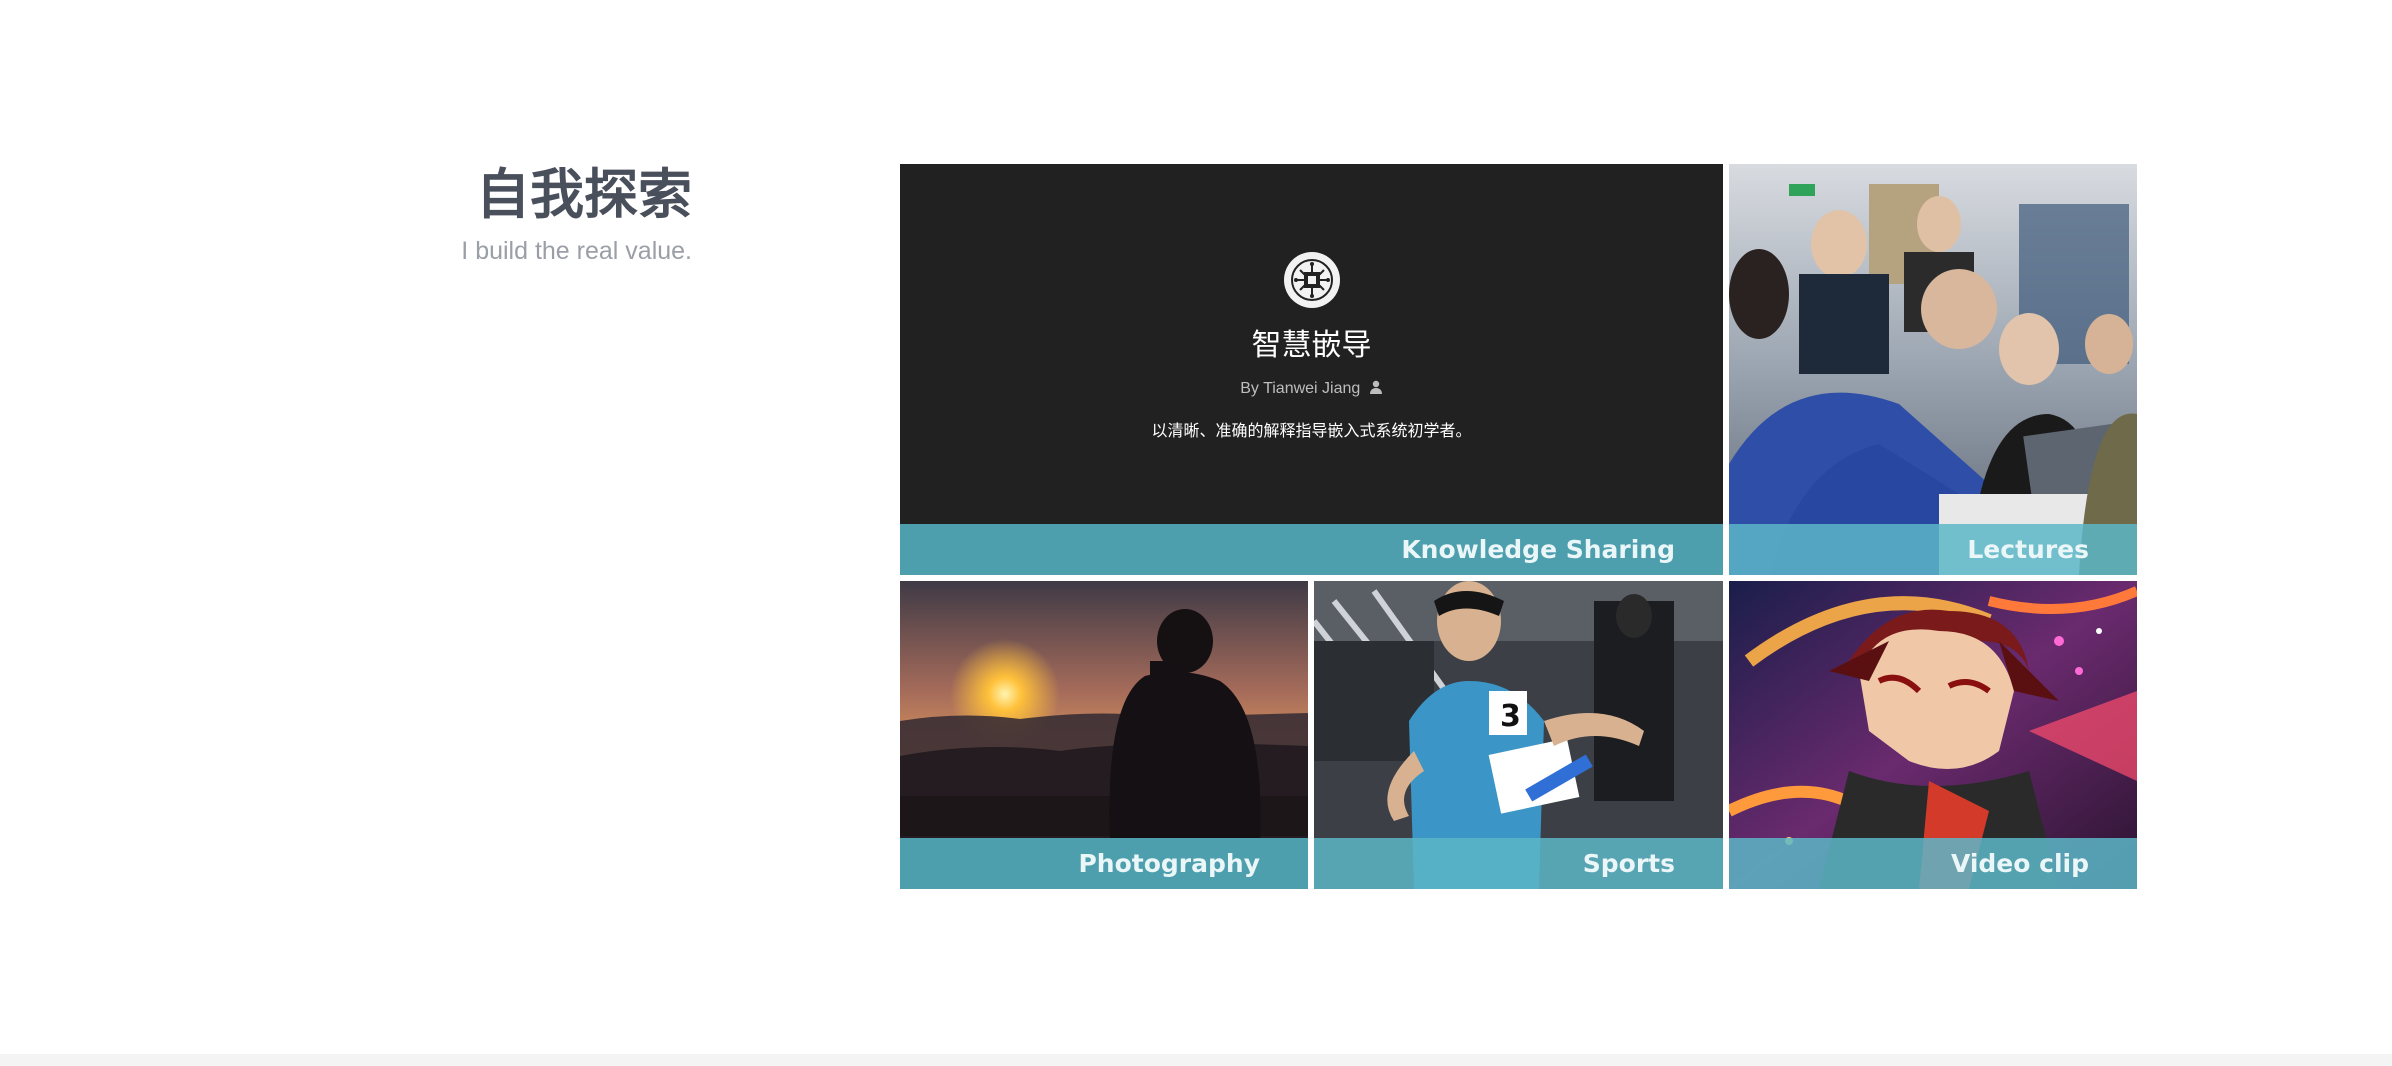 Image resolution: width=2392 pixels, height=1066 pixels. Describe the element at coordinates (1104, 863) in the screenshot. I see `tile-caption: Photography` at that location.